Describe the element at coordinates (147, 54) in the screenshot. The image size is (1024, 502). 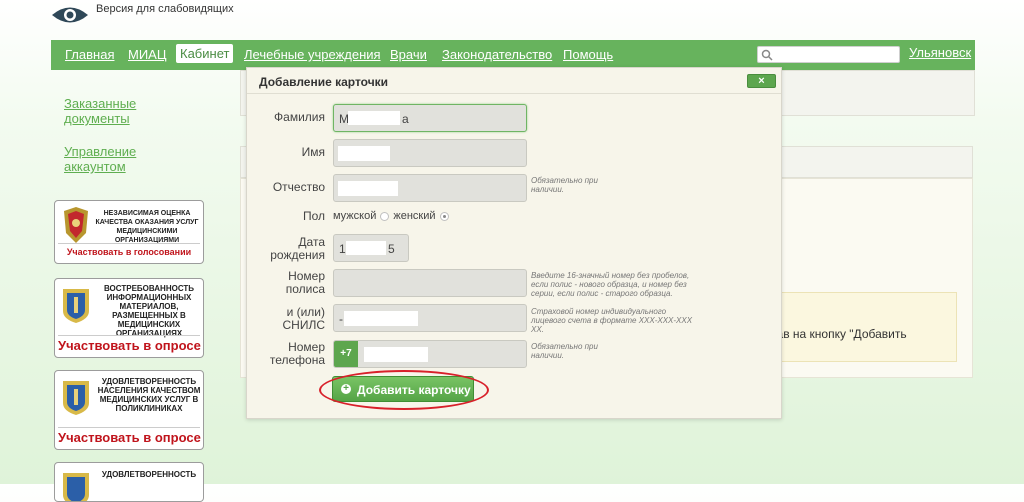
I see `nav-item-miac: МИАЦ` at that location.